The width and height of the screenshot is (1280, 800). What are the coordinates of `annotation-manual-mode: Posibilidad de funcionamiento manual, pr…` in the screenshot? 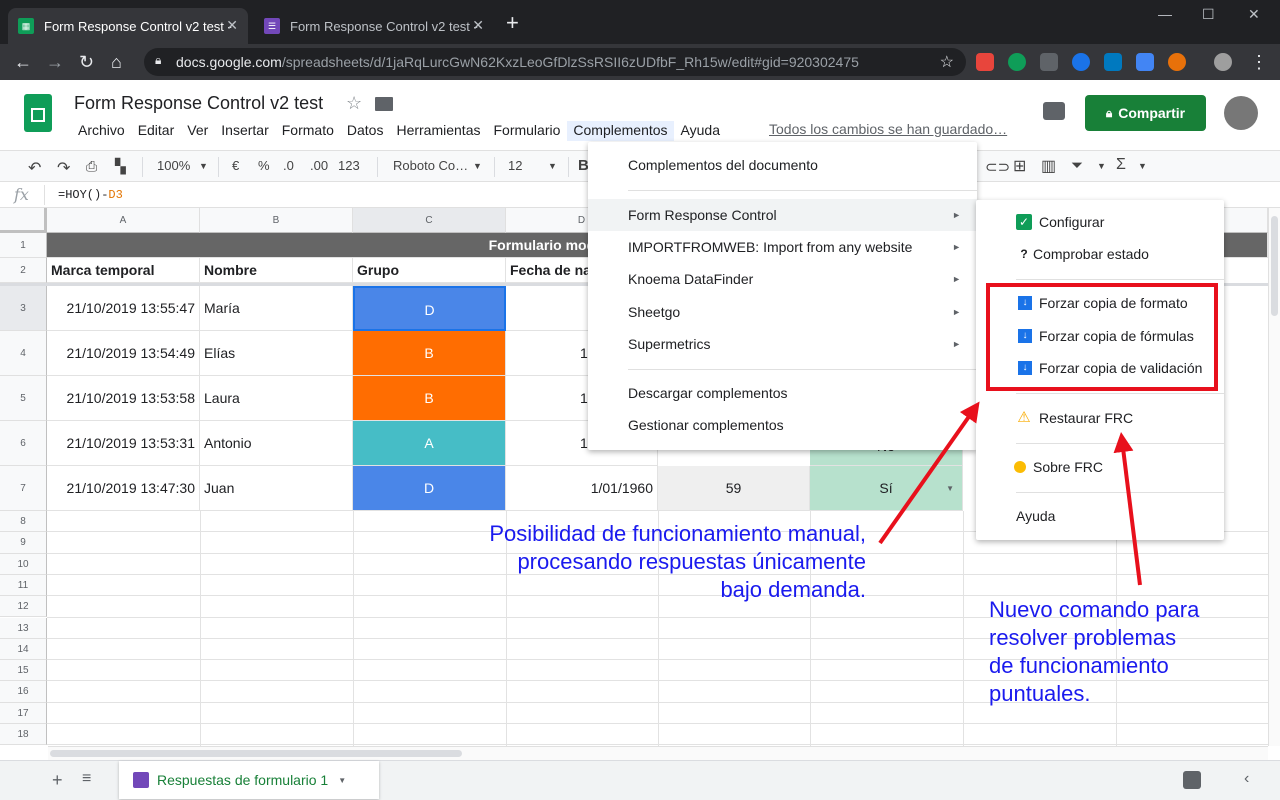 It's located at (653, 562).